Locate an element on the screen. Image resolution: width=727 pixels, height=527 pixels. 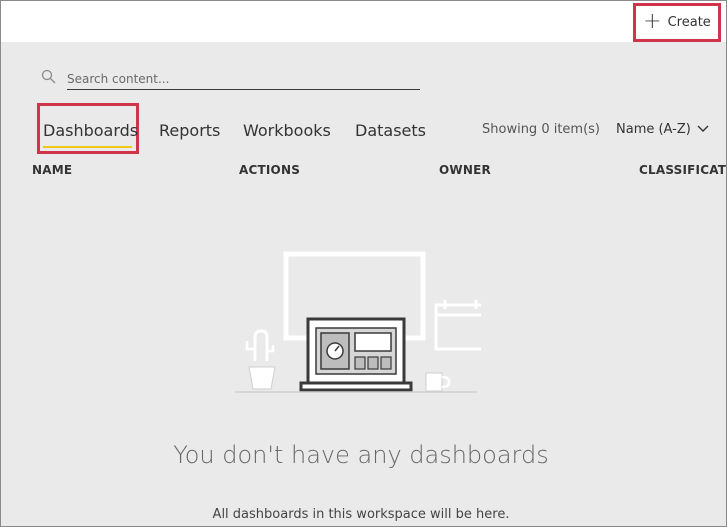
plus-icon: + is located at coordinates (652, 21).